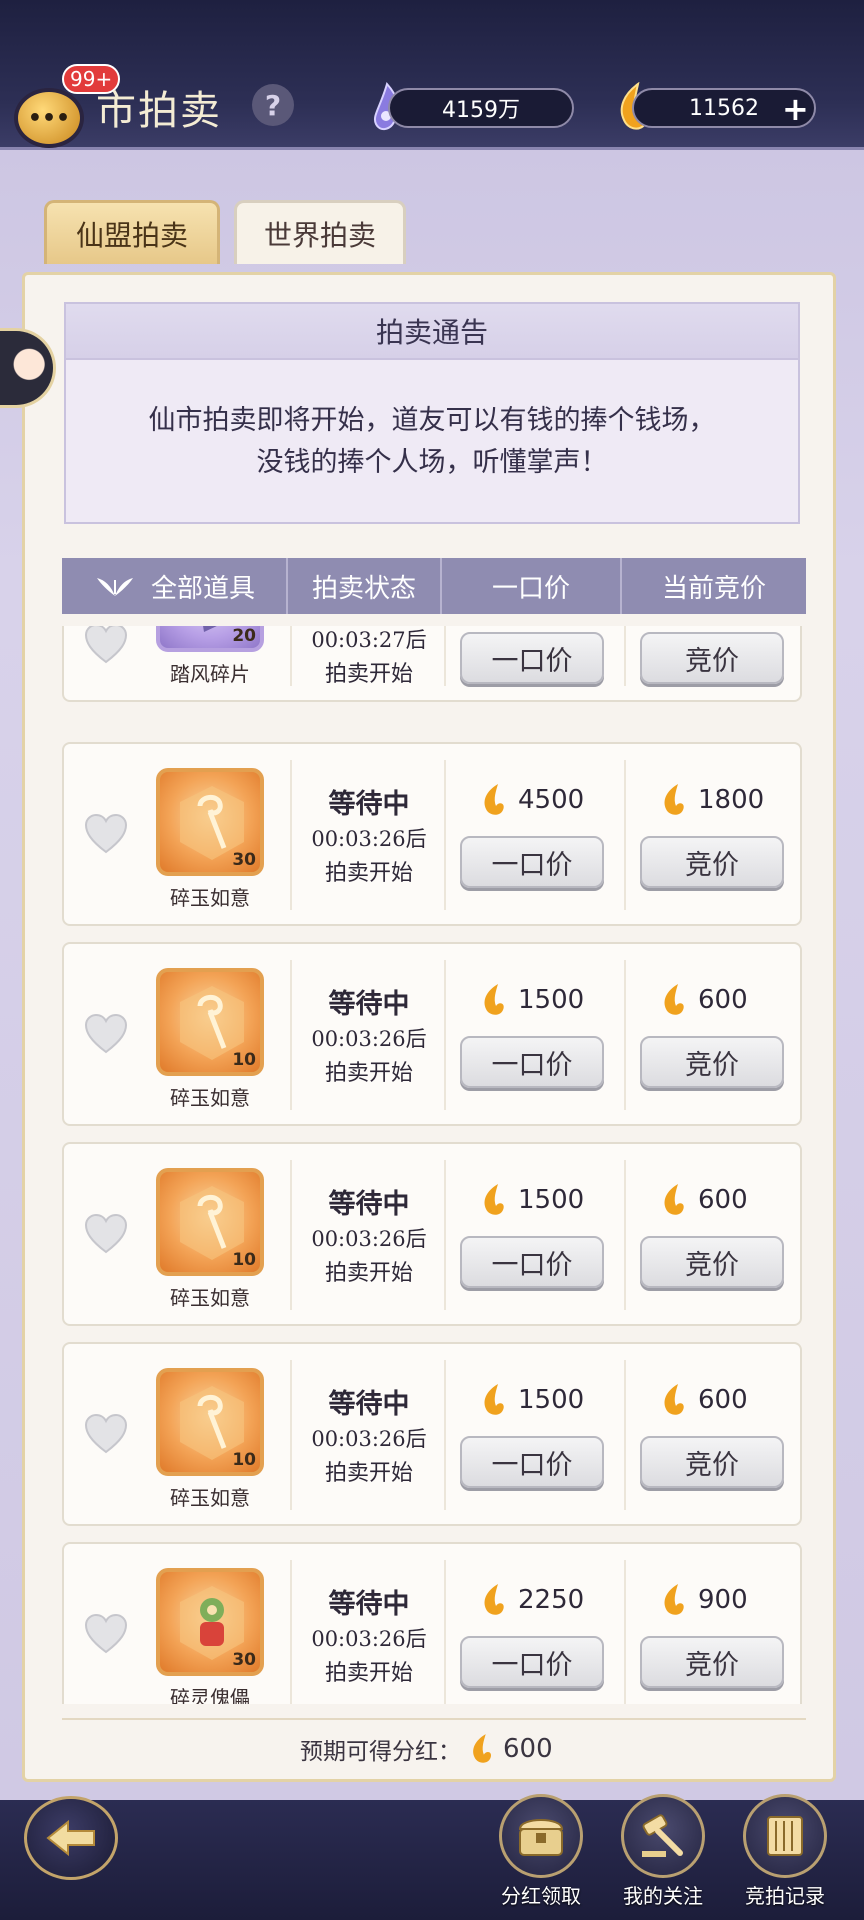 The height and width of the screenshot is (1920, 864). What do you see at coordinates (244, 1260) in the screenshot?
I see `item-count: 10` at bounding box center [244, 1260].